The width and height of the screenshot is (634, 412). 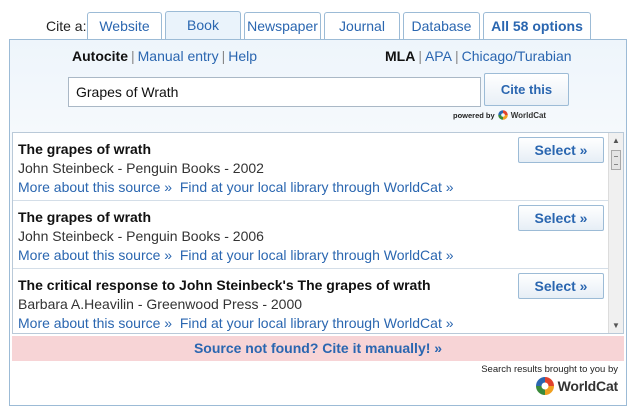 What do you see at coordinates (141, 168) in the screenshot?
I see `result-meta: John Steinbeck - Penguin Books - 2002` at bounding box center [141, 168].